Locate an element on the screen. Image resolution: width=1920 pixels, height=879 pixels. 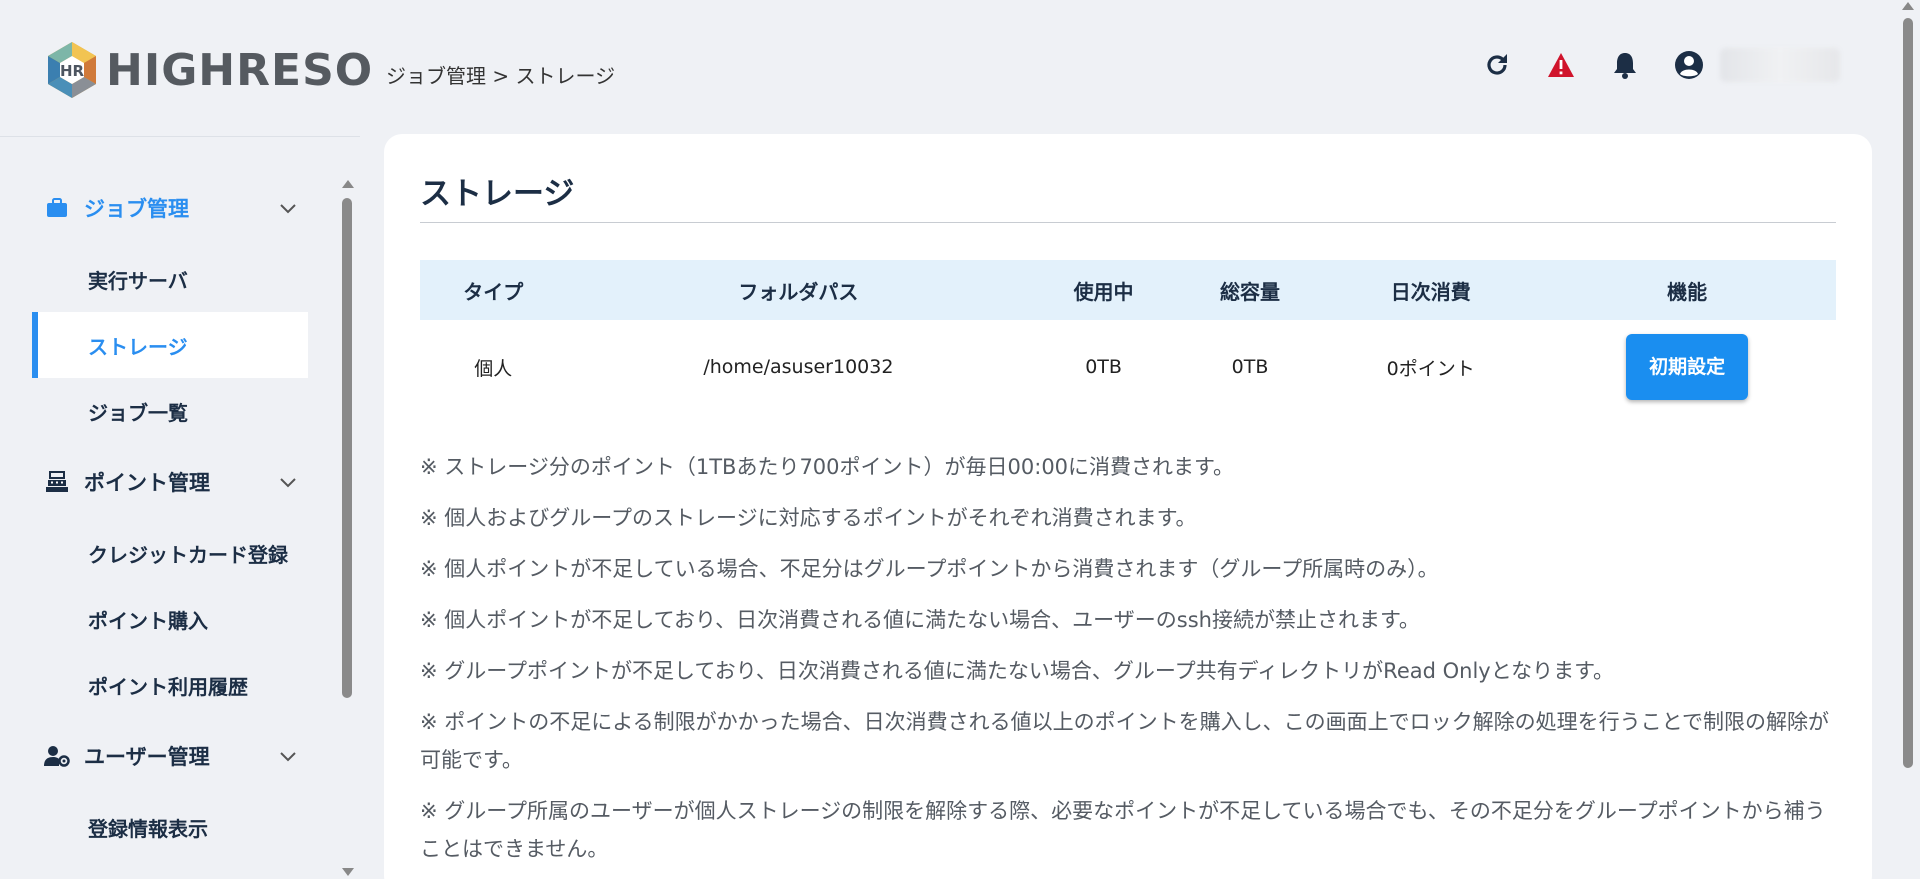
note-item: ※ 個人およびグループのストレージに対応するポイントがそれぞれ消費されます。 is located at coordinates (808, 518).